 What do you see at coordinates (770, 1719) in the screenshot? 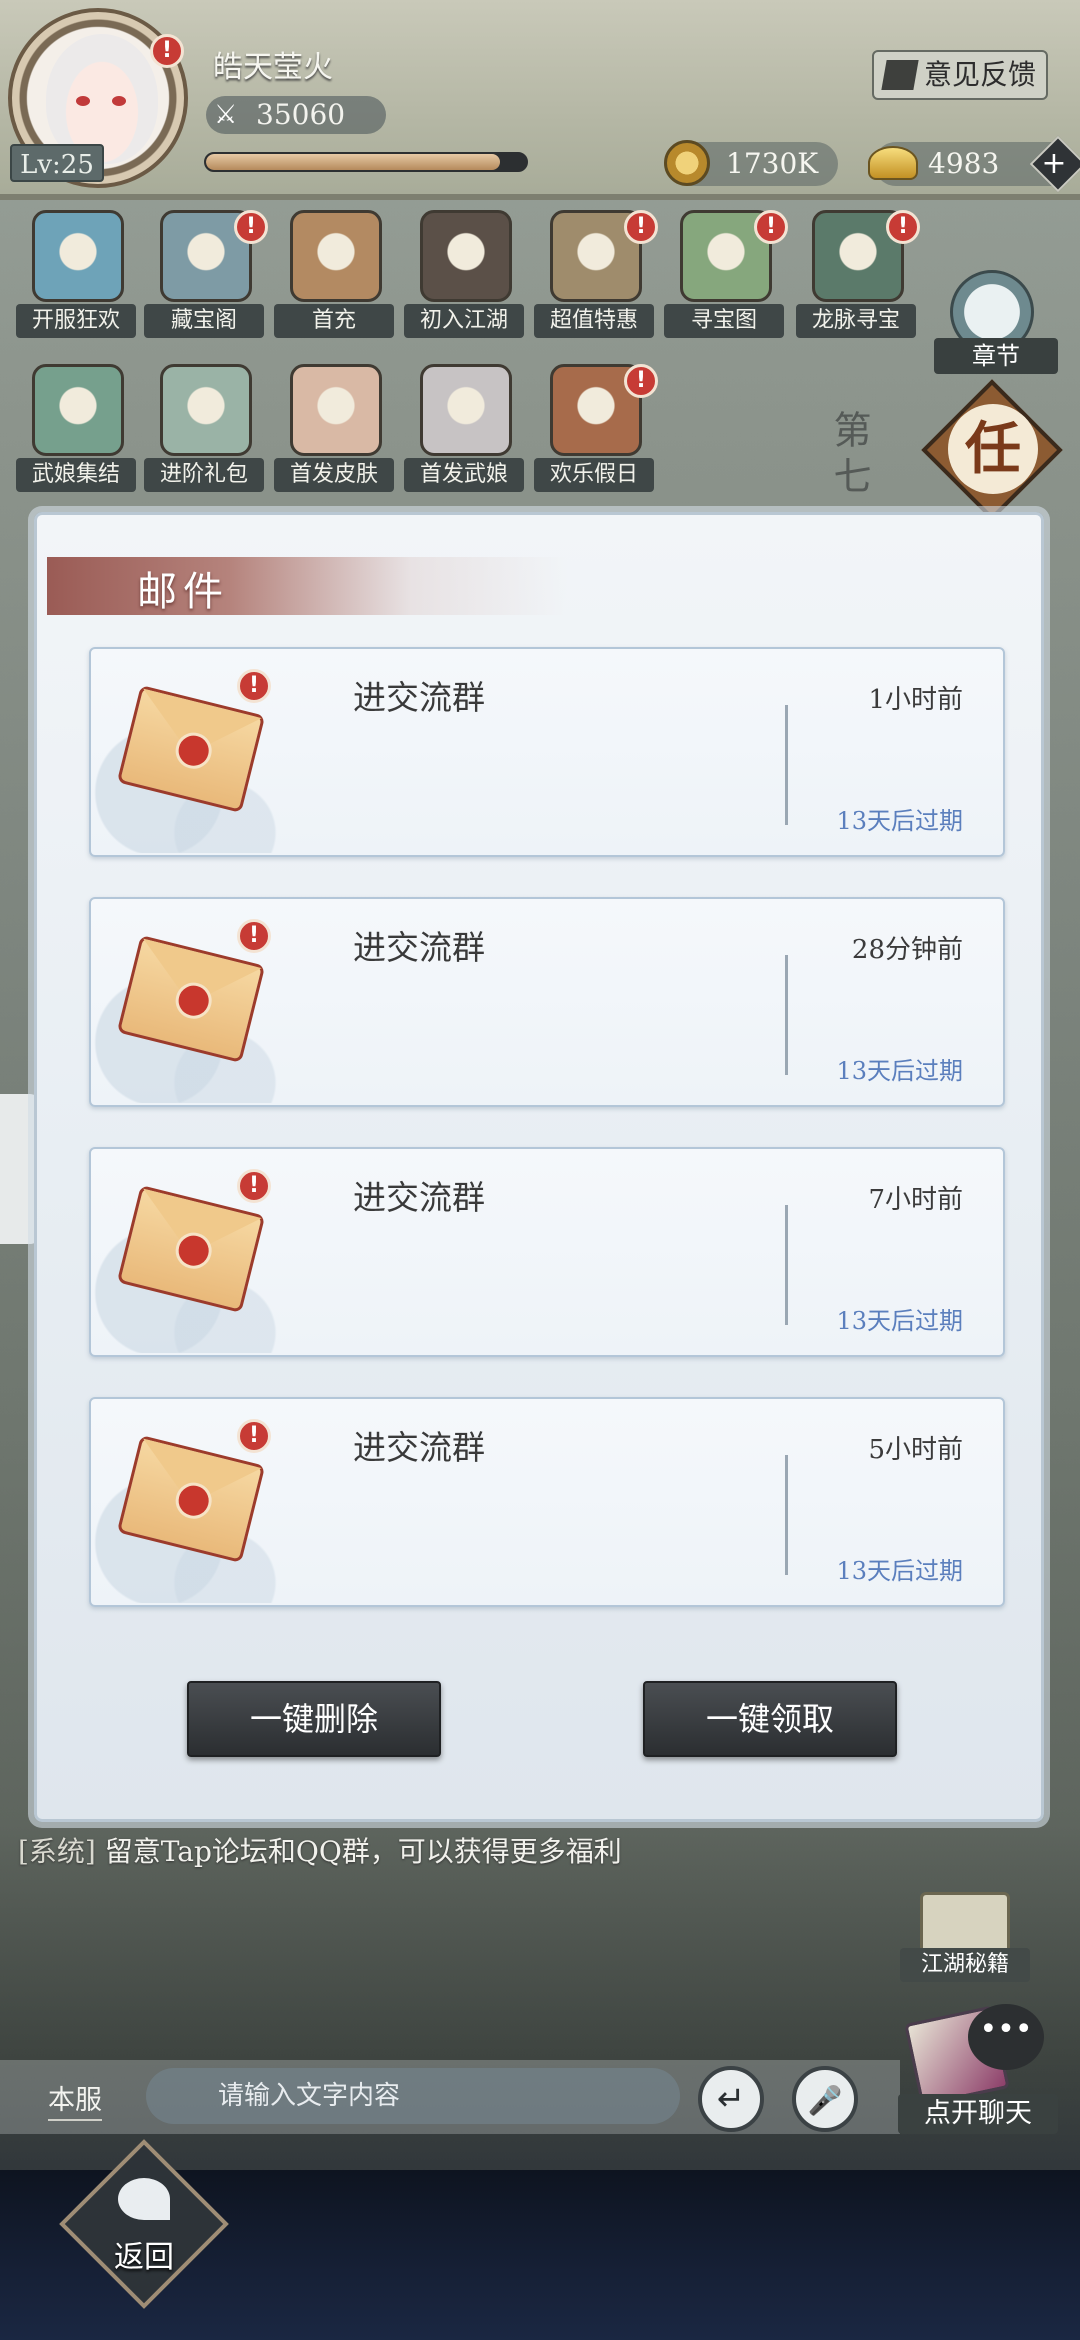
I see `claim-all-button: 一键领取` at bounding box center [770, 1719].